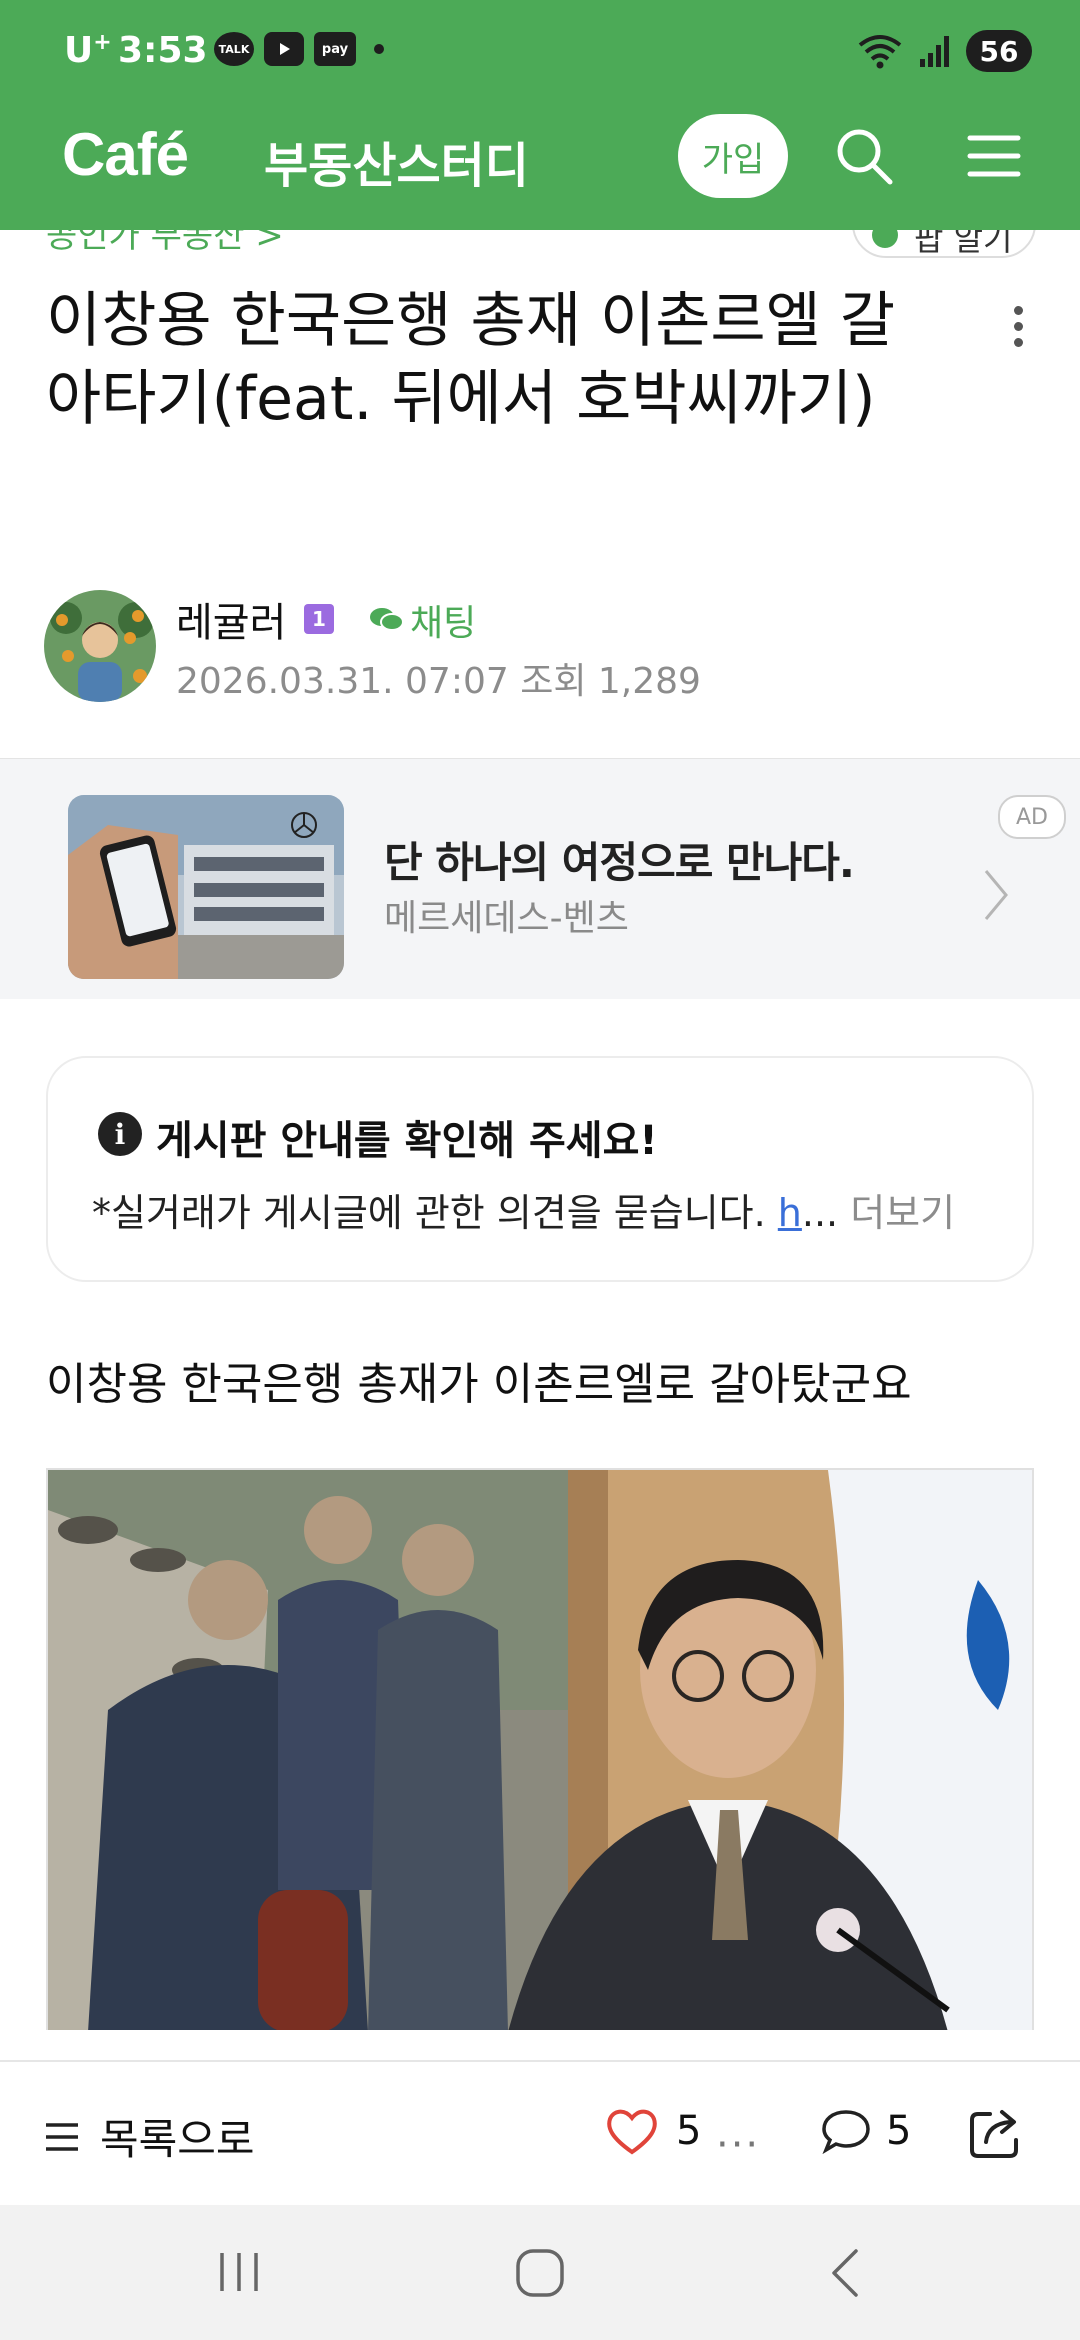 This screenshot has width=1080, height=2340. I want to click on notification-icons: TALK pay, so click(299, 49).